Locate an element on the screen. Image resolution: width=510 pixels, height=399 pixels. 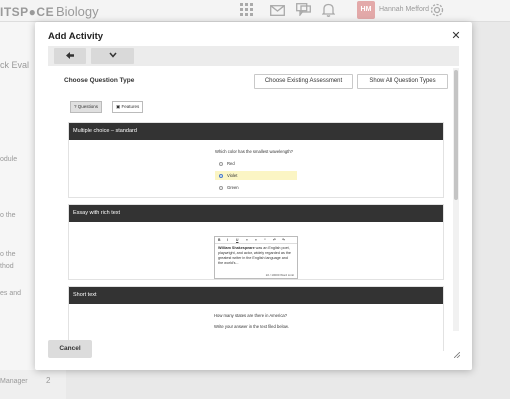
resize-handle-icon is located at coordinates (457, 355).